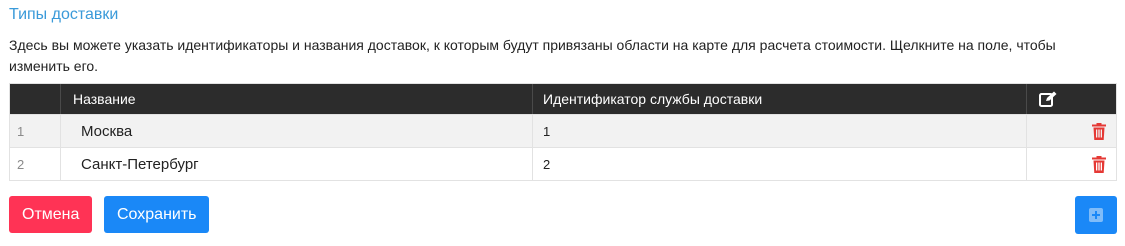 The height and width of the screenshot is (246, 1125). Describe the element at coordinates (21, 131) in the screenshot. I see `row-number: 1` at that location.